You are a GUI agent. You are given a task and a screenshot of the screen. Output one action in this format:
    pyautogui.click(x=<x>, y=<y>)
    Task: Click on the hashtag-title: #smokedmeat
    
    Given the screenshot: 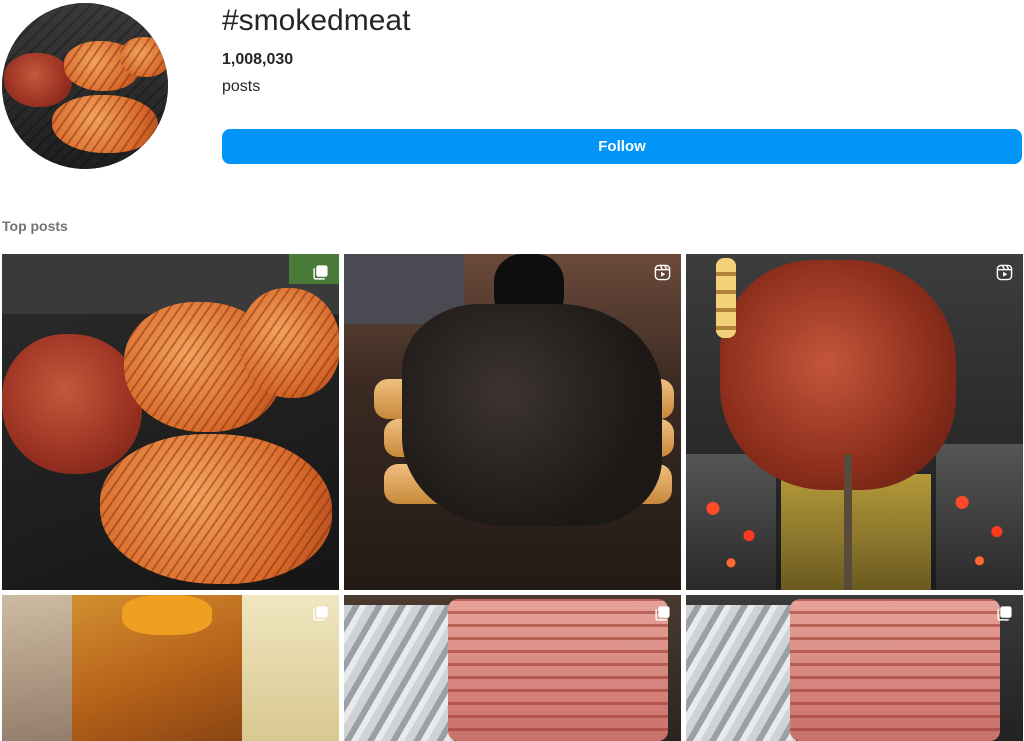 What is the action you would take?
    pyautogui.click(x=316, y=20)
    